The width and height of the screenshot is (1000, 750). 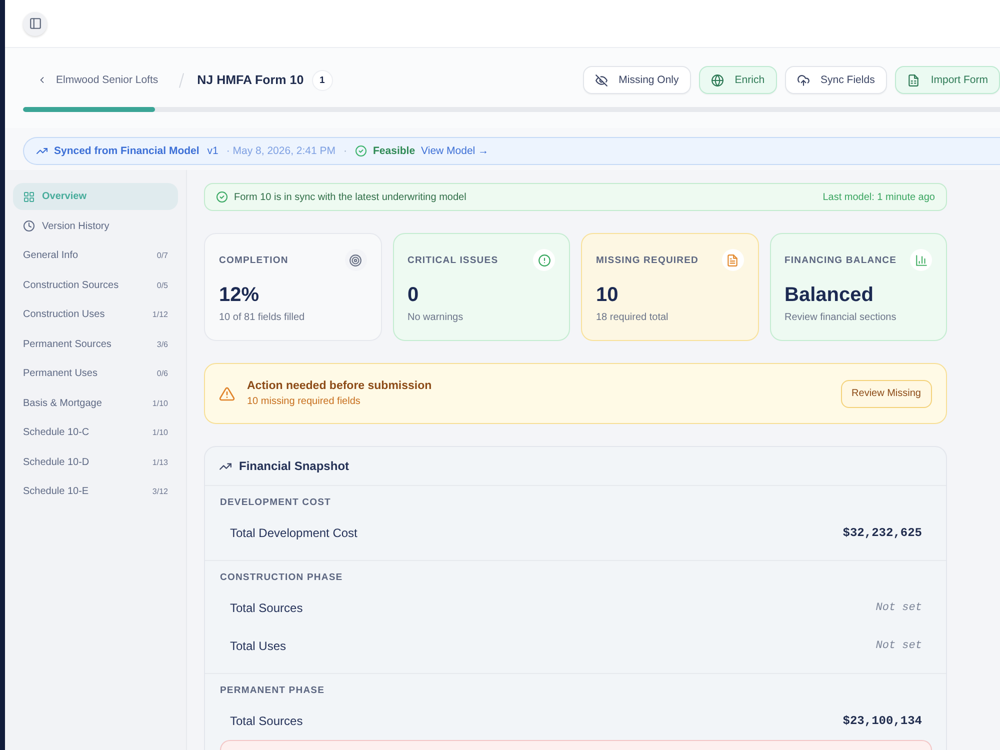 I want to click on stat-detail: 18 required total, so click(x=633, y=318).